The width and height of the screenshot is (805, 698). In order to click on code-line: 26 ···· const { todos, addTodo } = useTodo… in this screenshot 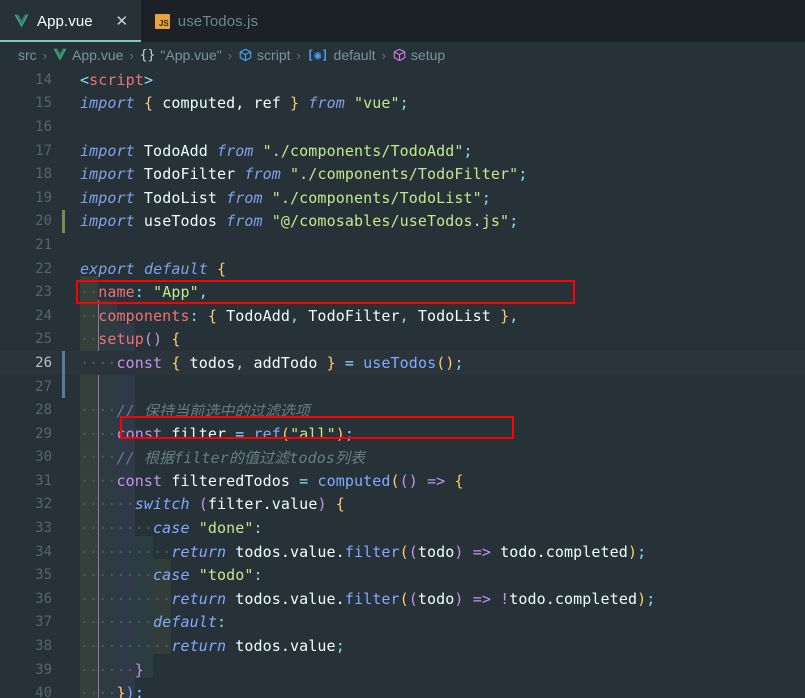, I will do `click(402, 363)`.